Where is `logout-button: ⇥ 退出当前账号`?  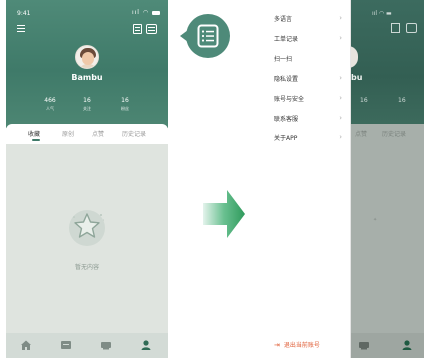 logout-button: ⇥ 退出当前账号 is located at coordinates (297, 344).